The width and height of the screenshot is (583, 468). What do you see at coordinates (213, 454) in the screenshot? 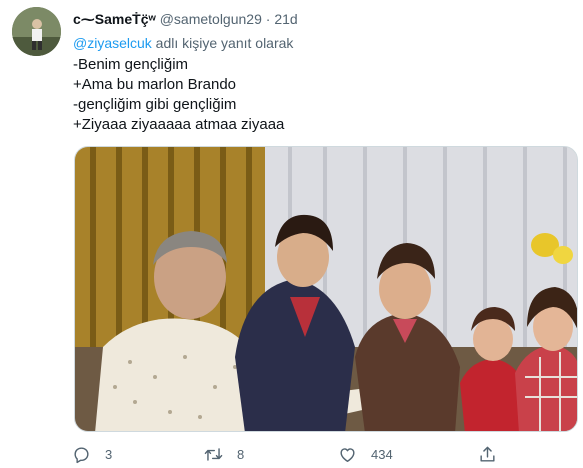
I see `retweet-icon` at bounding box center [213, 454].